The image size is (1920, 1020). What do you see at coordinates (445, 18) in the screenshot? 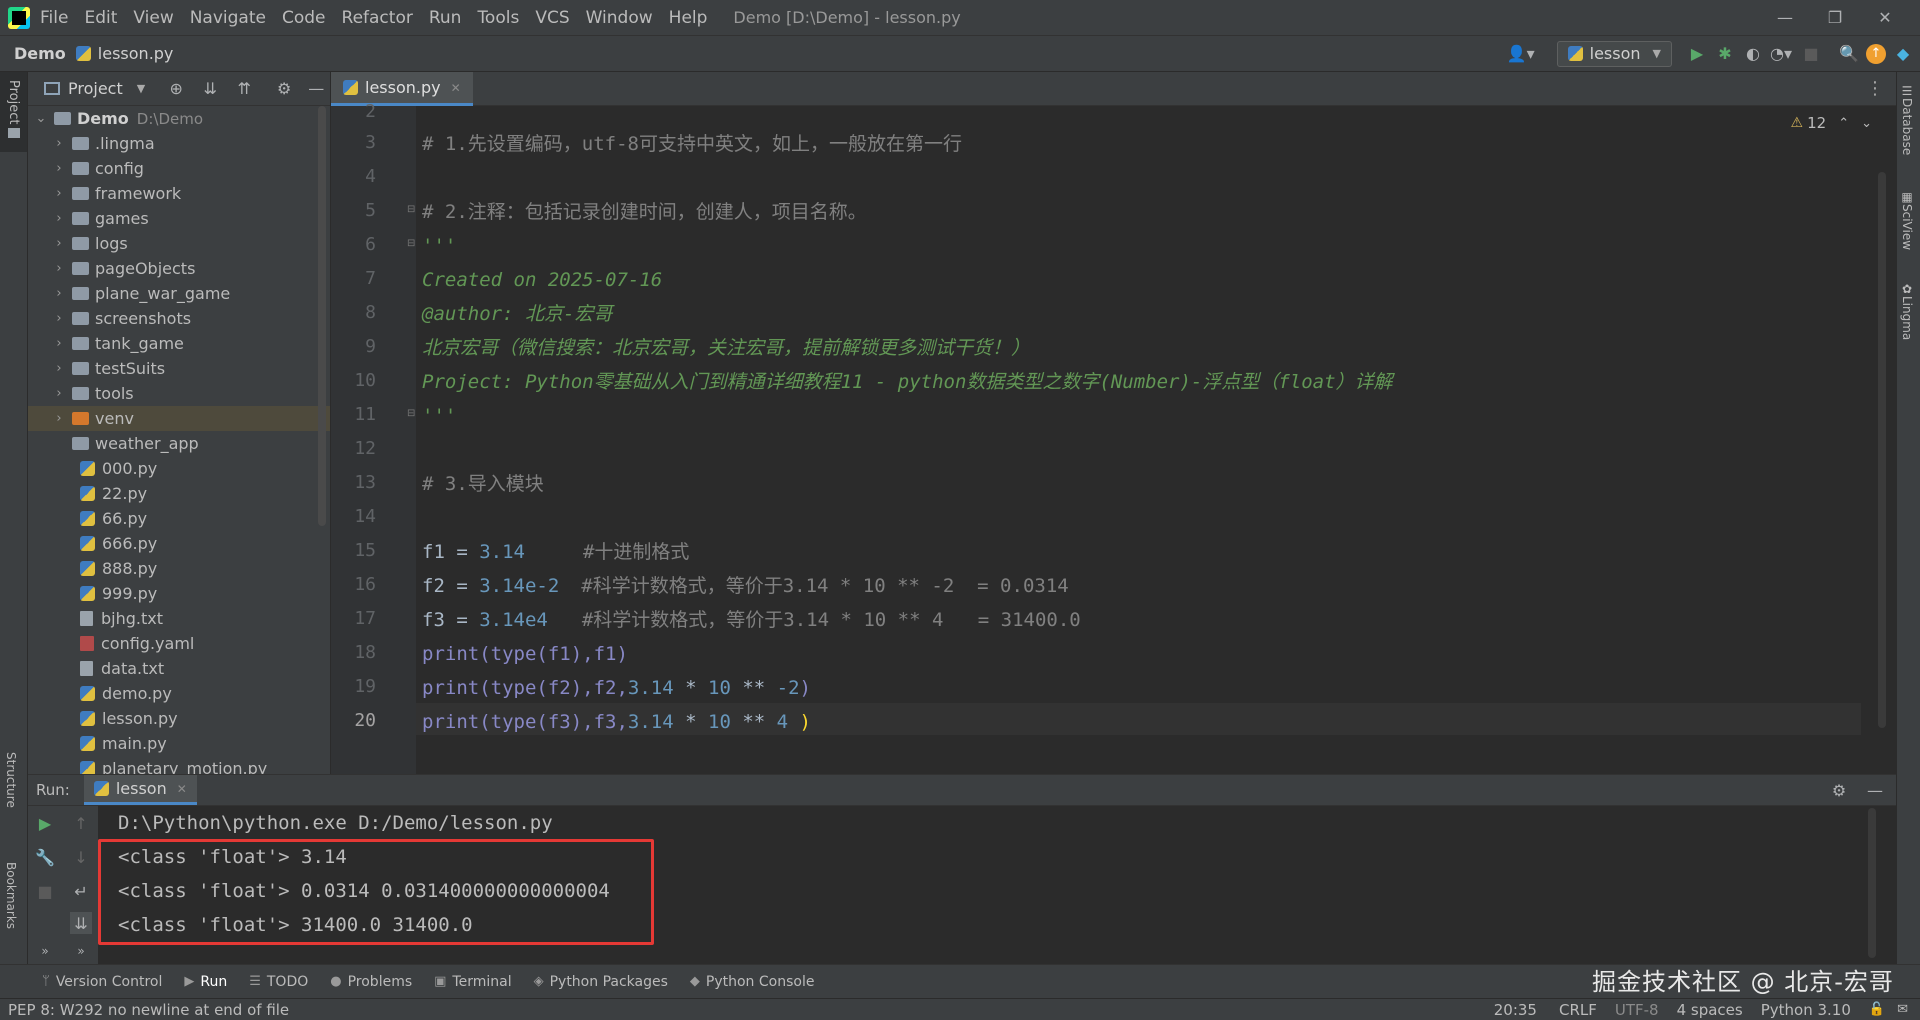
I see `menu-run: Run` at bounding box center [445, 18].